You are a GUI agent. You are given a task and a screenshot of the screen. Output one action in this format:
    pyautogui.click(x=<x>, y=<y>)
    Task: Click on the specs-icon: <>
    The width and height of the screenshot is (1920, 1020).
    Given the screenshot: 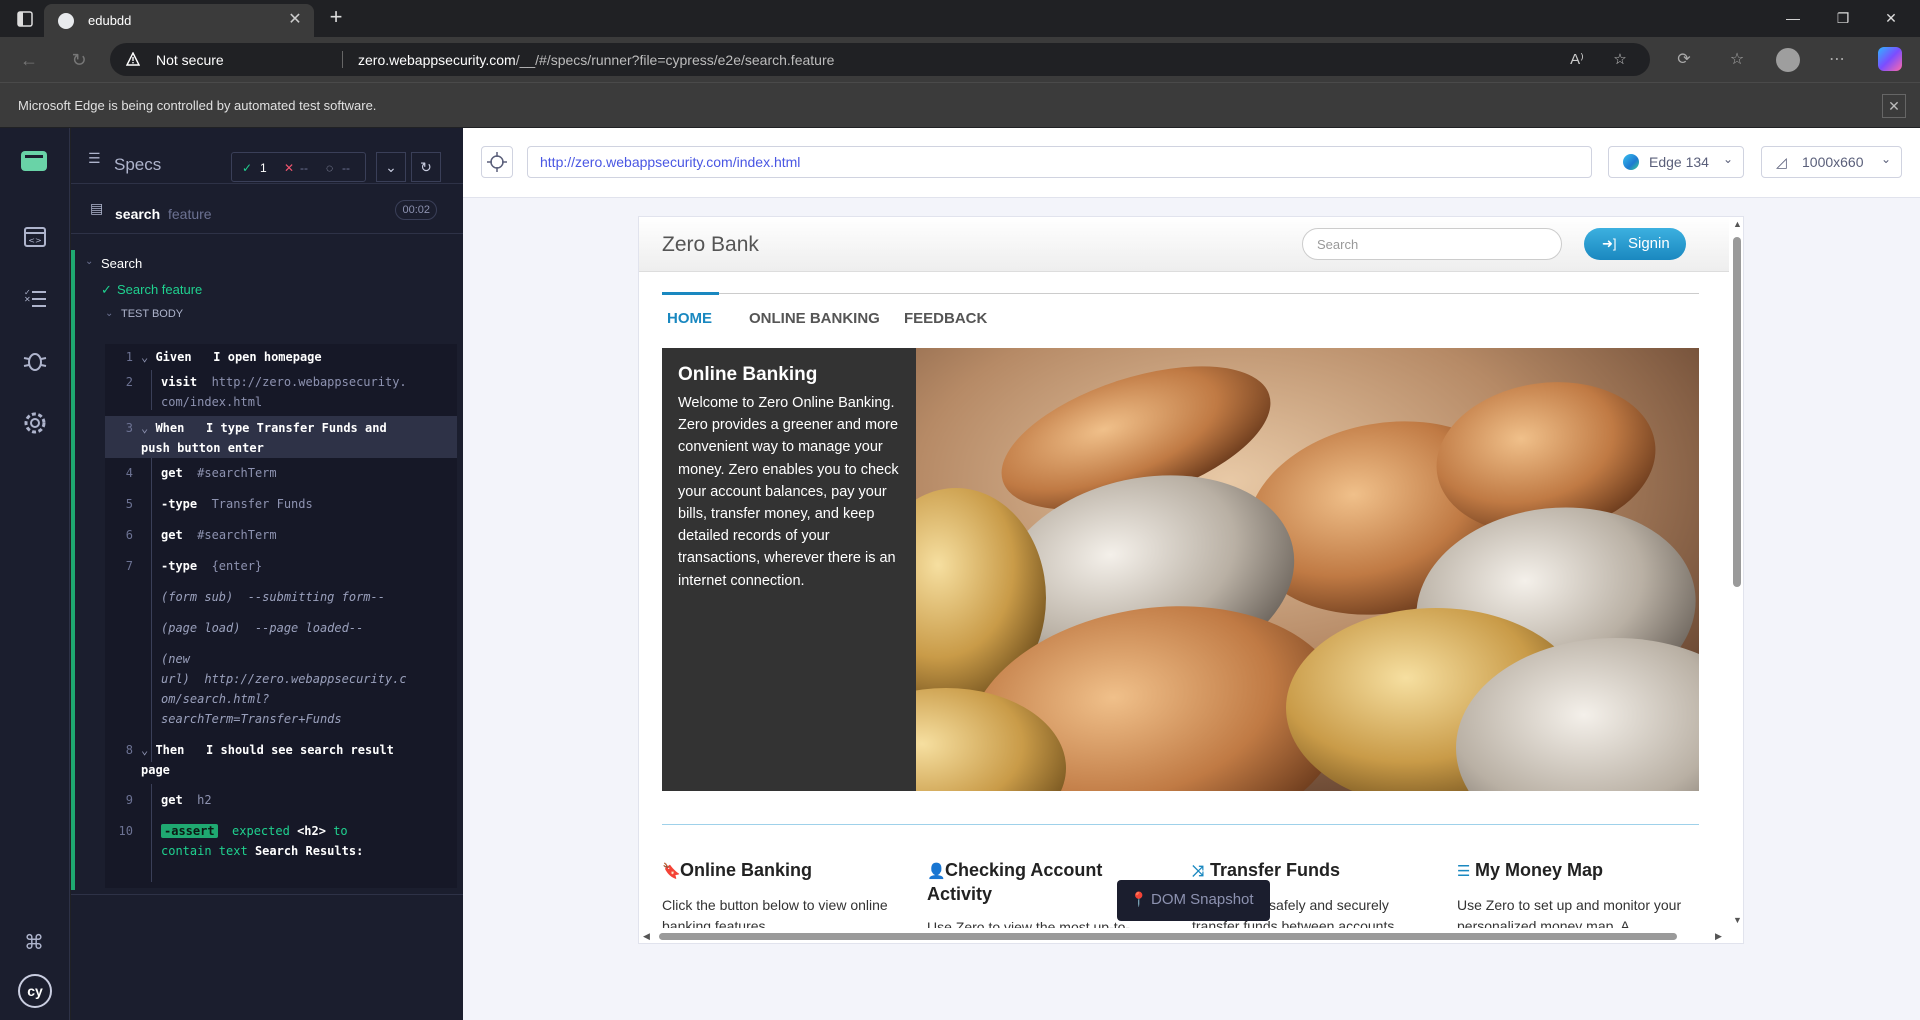 What is the action you would take?
    pyautogui.click(x=35, y=237)
    